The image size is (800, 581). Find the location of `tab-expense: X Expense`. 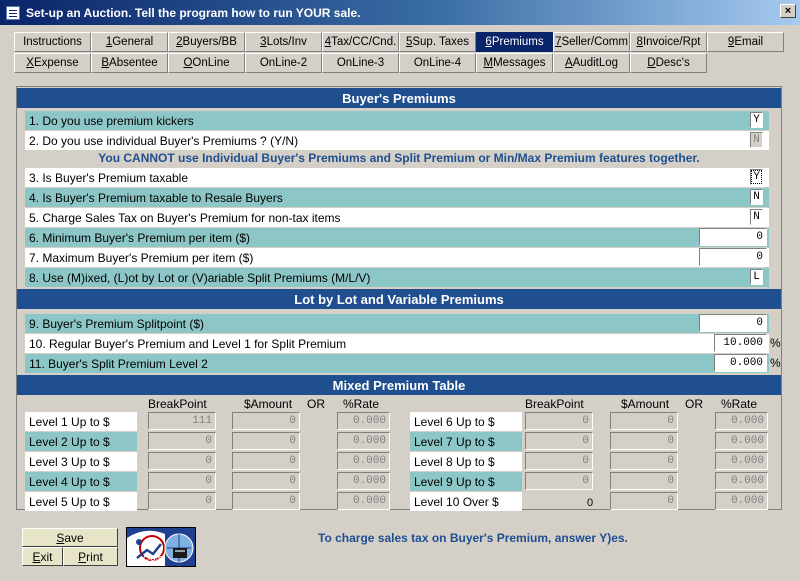

tab-expense: X Expense is located at coordinates (52, 63).